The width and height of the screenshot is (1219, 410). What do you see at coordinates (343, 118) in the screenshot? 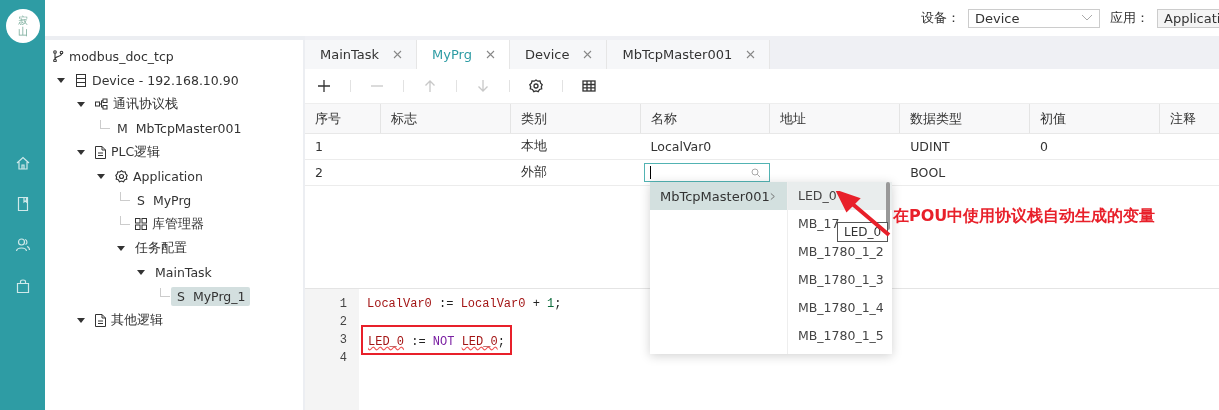
I see `column-header: 序号` at bounding box center [343, 118].